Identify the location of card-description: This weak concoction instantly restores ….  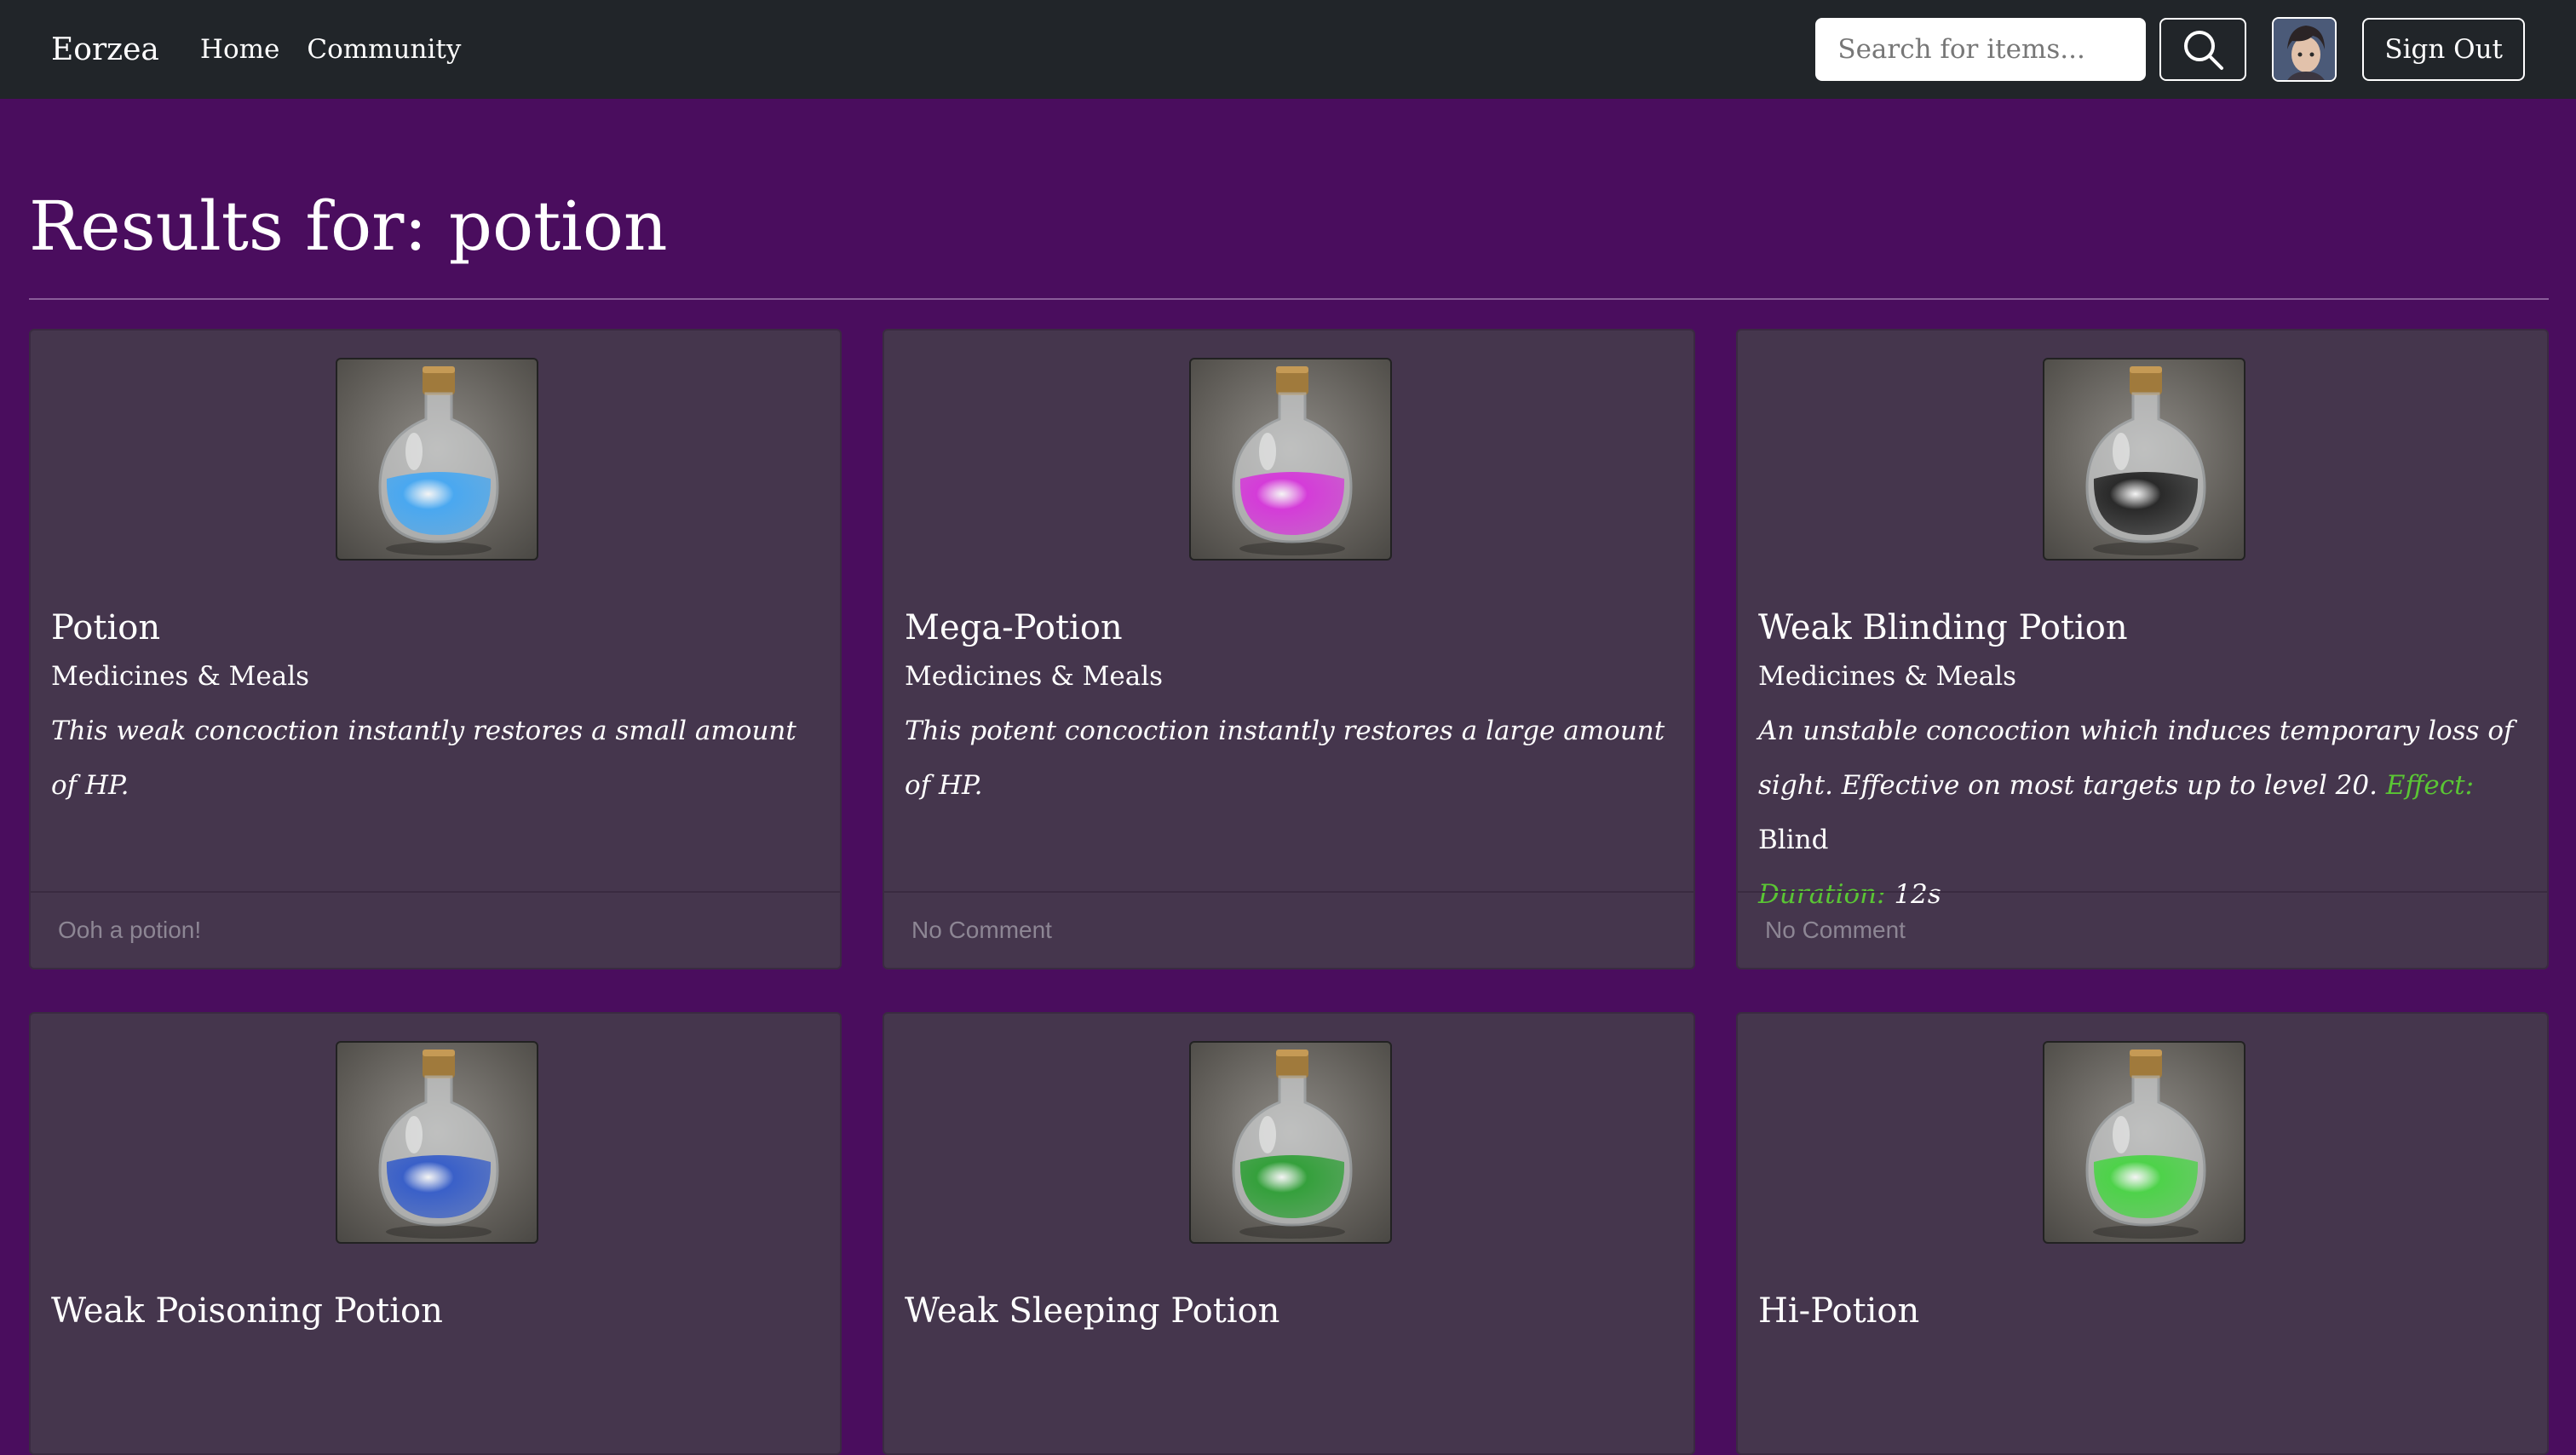
(423, 758).